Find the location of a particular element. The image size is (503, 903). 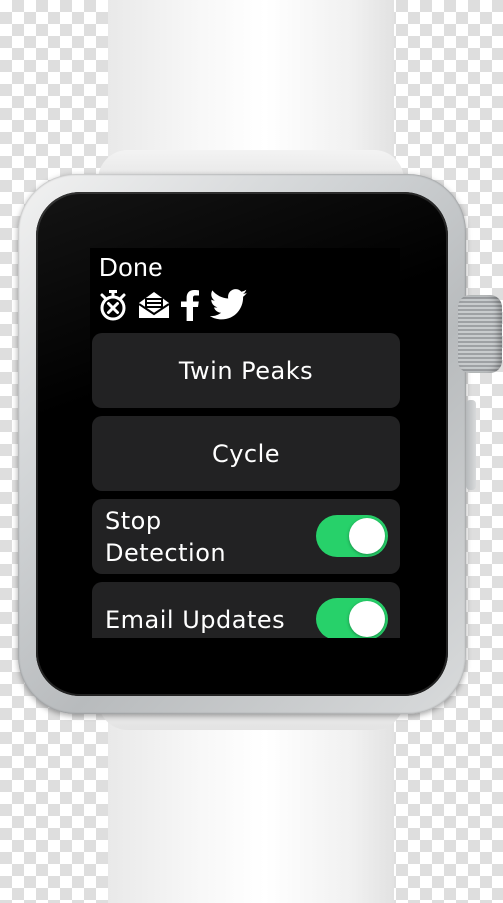

email-updates-switch is located at coordinates (352, 618).